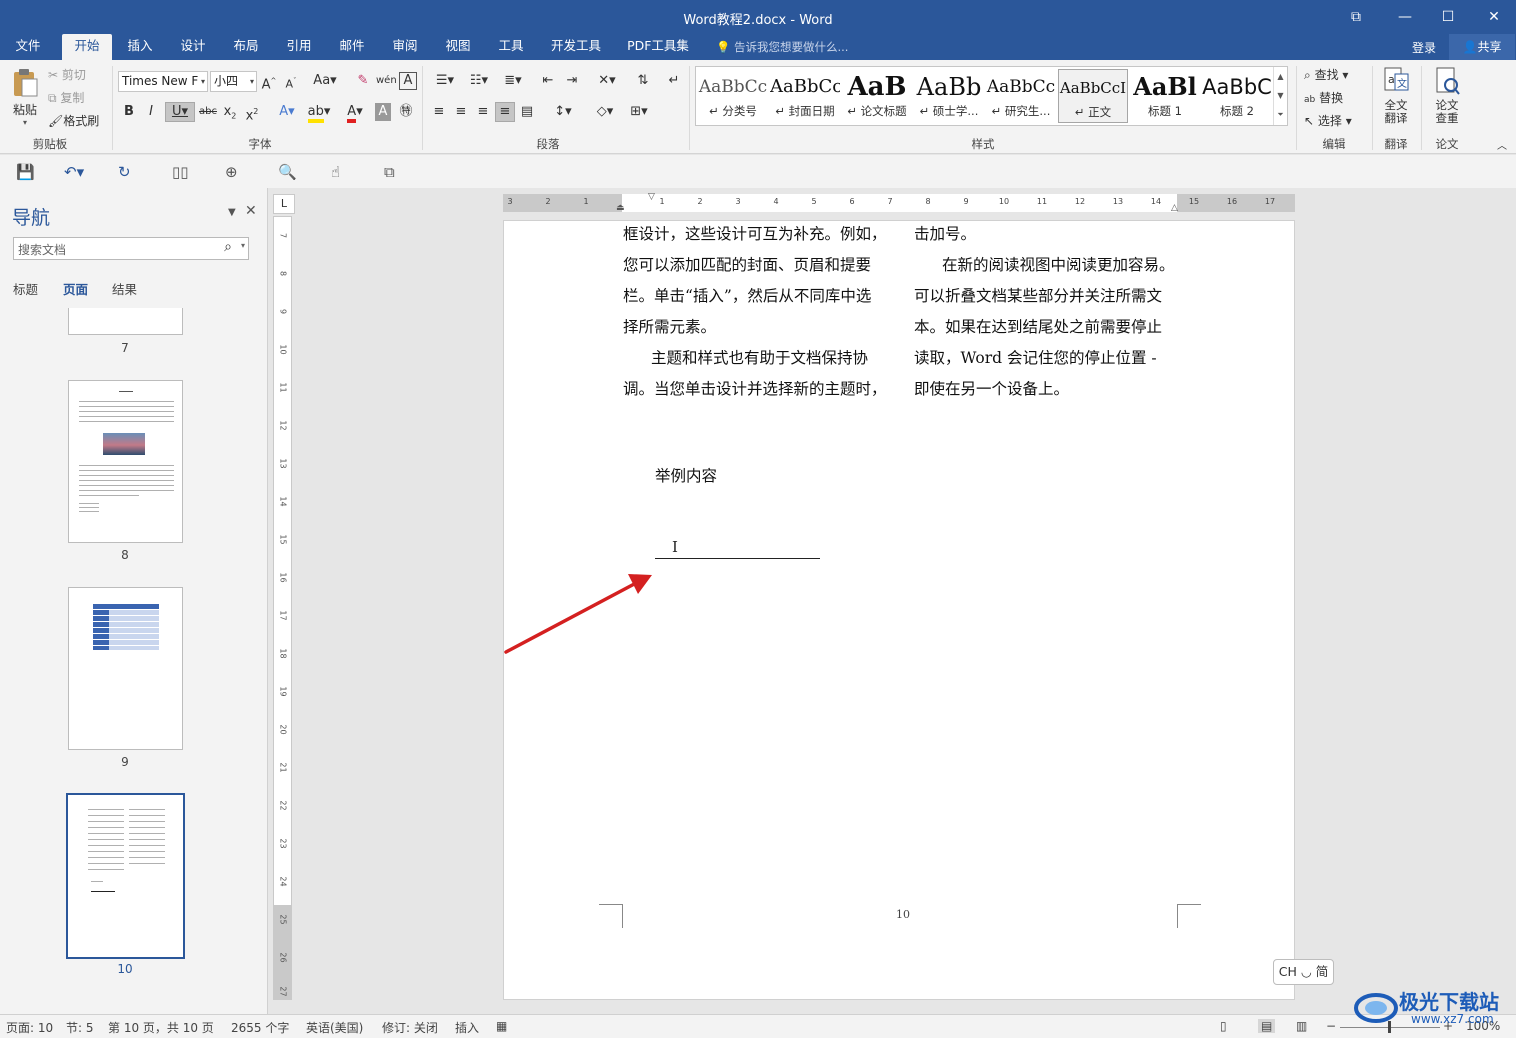 The height and width of the screenshot is (1038, 1516). What do you see at coordinates (243, 245) in the screenshot?
I see `chevron-down-icon: ▾` at bounding box center [243, 245].